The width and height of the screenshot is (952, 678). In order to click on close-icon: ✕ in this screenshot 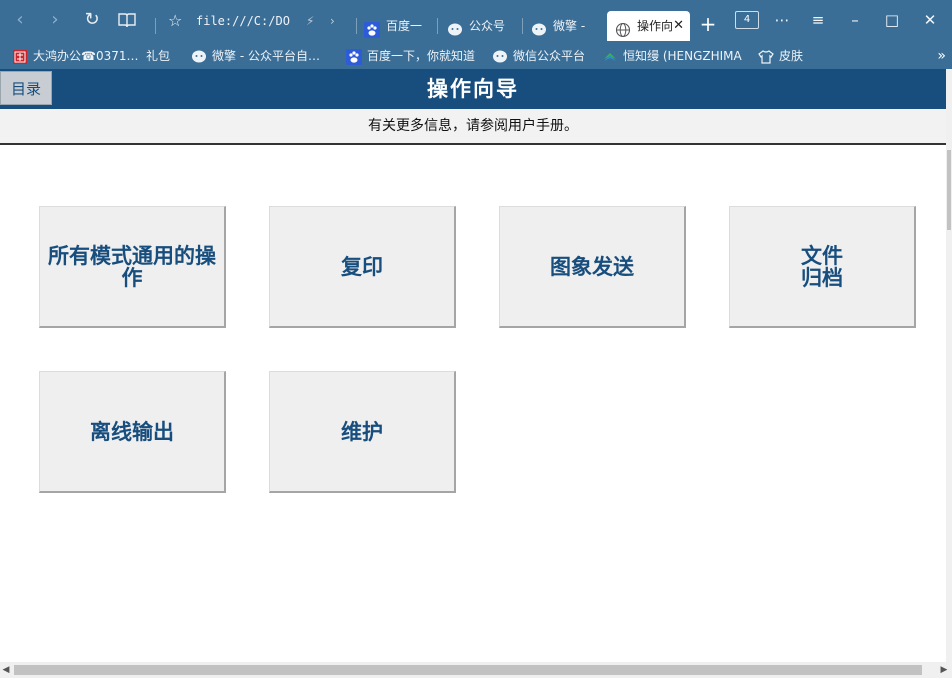, I will do `click(678, 26)`.